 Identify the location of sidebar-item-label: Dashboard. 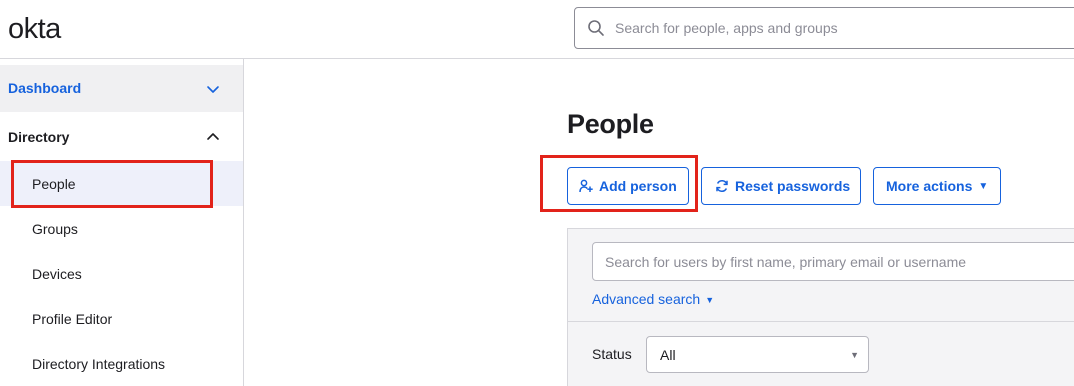
(45, 88).